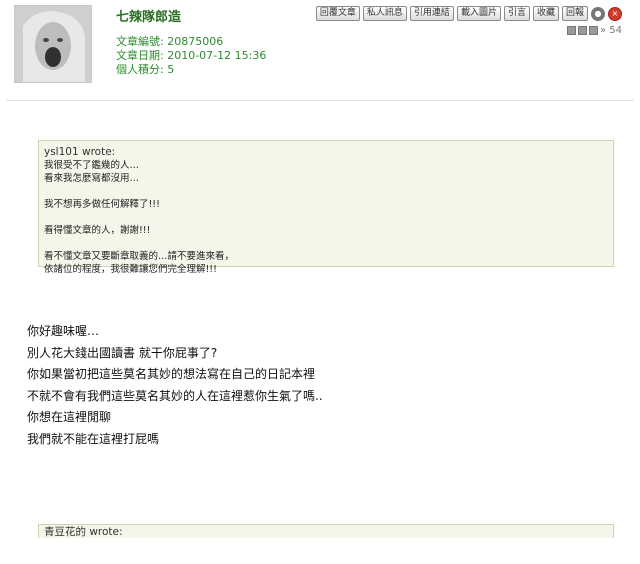  What do you see at coordinates (139, 256) in the screenshot?
I see `quote-line: 看不懂文章又要斷章取義的…請不要進來看，` at bounding box center [139, 256].